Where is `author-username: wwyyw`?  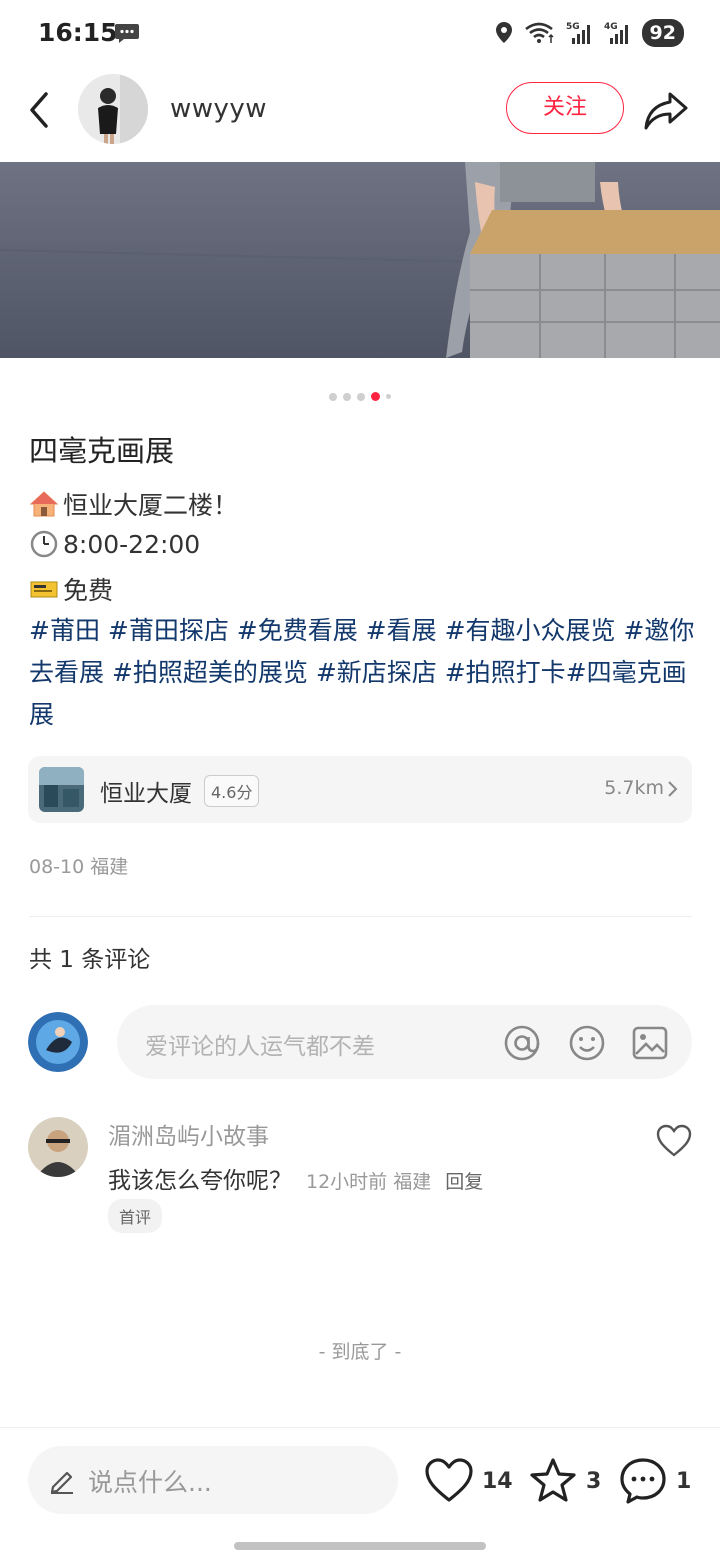 author-username: wwyyw is located at coordinates (218, 109).